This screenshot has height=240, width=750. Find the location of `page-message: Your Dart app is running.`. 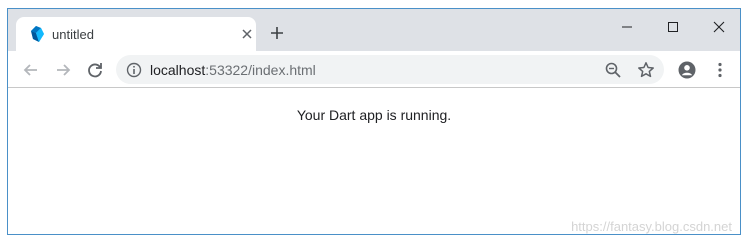

page-message: Your Dart app is running. is located at coordinates (374, 115).